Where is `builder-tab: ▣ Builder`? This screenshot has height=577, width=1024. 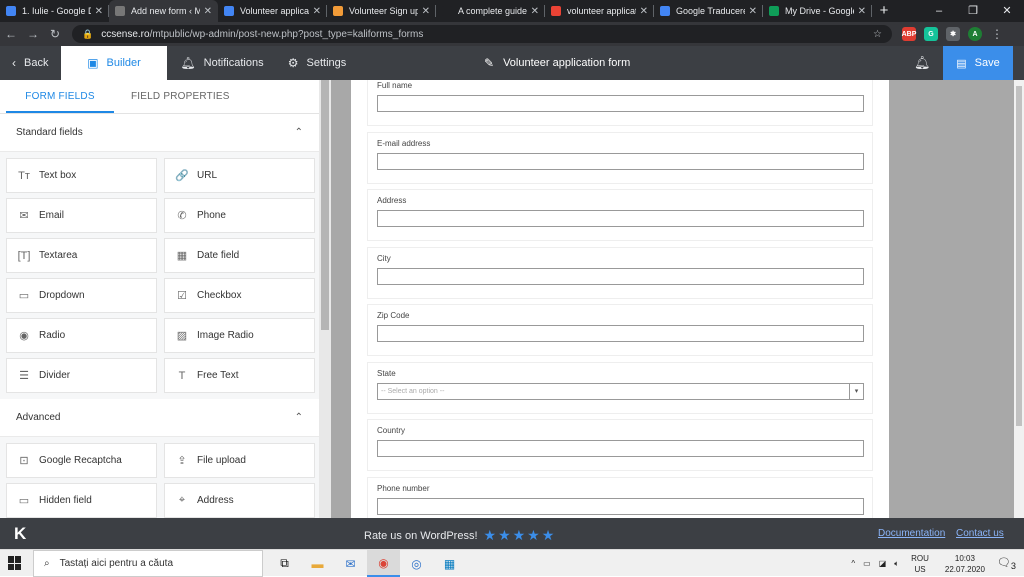 builder-tab: ▣ Builder is located at coordinates (114, 63).